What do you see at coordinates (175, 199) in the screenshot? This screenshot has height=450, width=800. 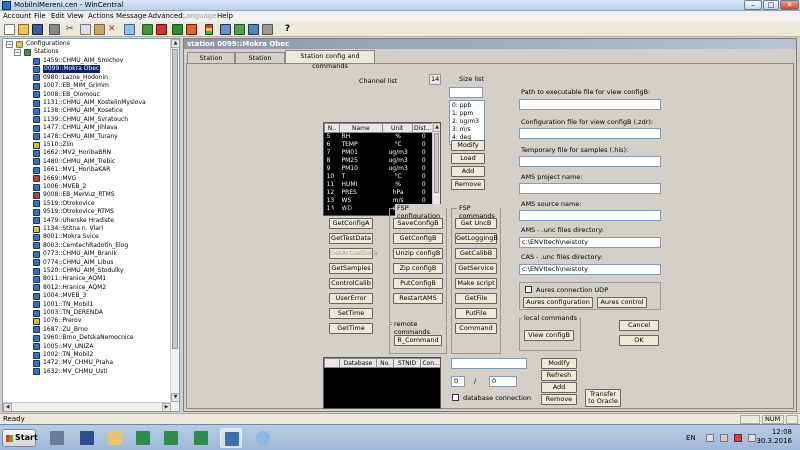 I see `scroll-thumb` at bounding box center [175, 199].